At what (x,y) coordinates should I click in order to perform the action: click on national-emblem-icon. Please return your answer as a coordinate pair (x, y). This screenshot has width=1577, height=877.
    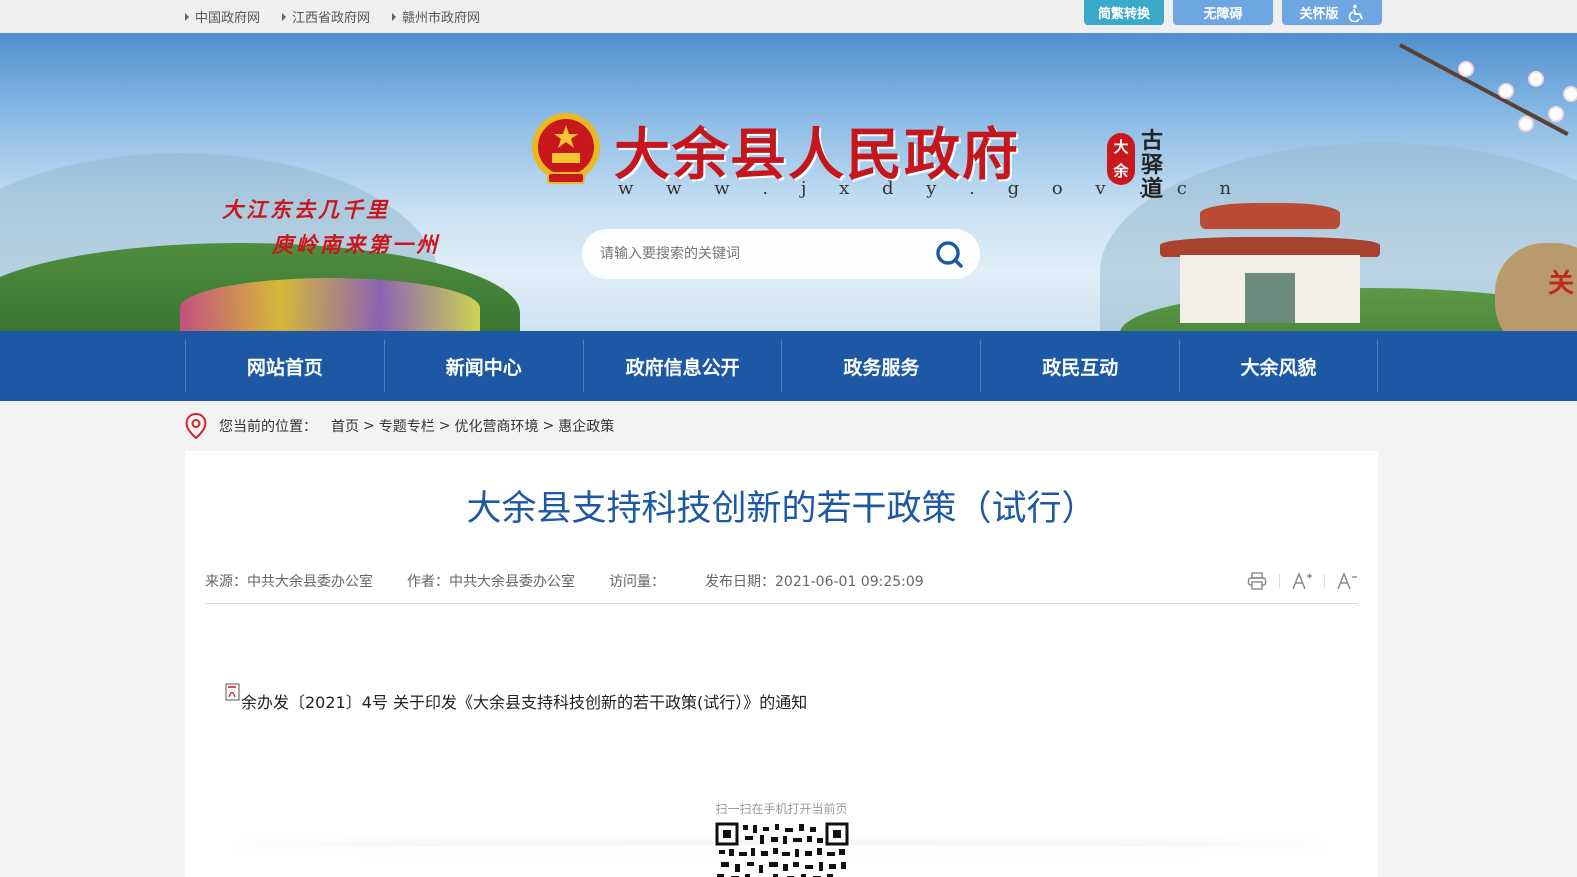
    Looking at the image, I should click on (566, 148).